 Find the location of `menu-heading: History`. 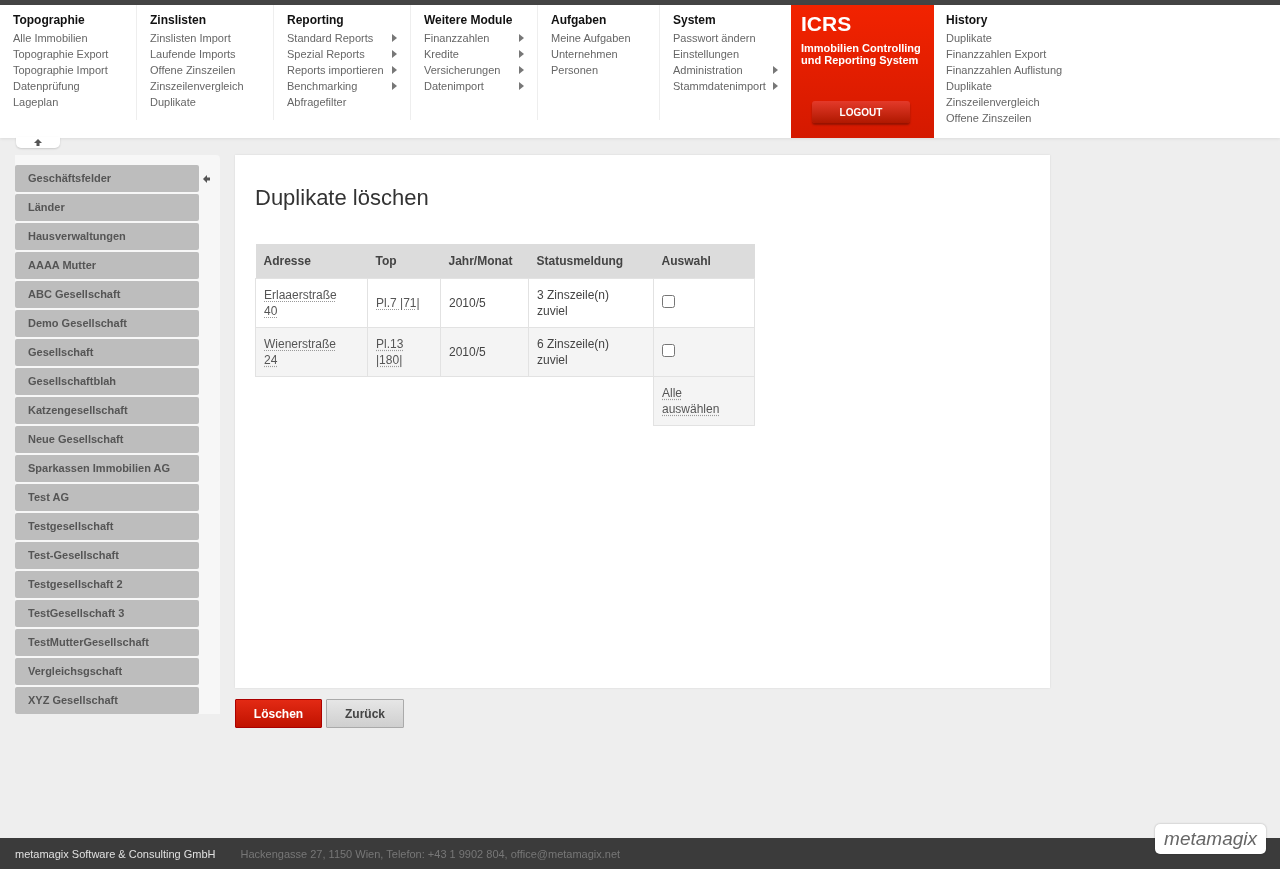

menu-heading: History is located at coordinates (967, 21).